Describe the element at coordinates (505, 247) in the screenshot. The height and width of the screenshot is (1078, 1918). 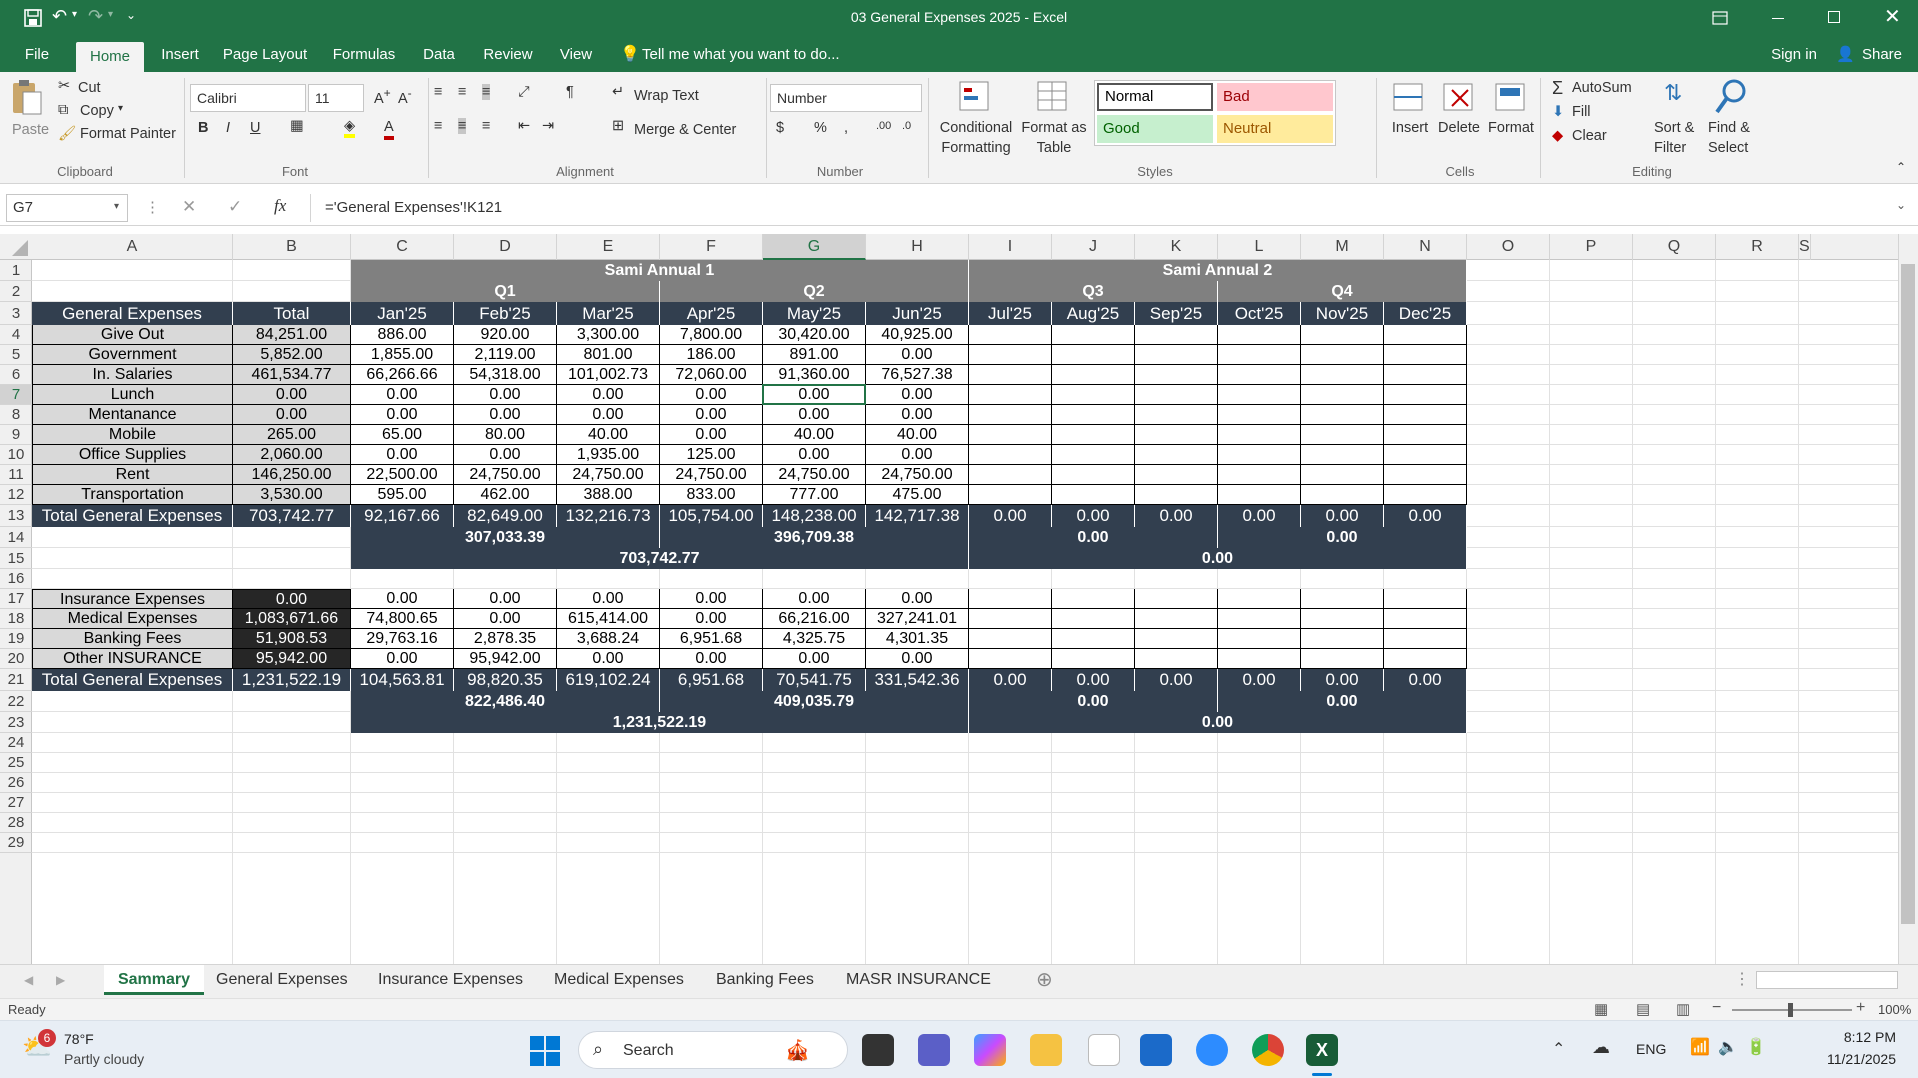
I see `column-header-d: D` at that location.